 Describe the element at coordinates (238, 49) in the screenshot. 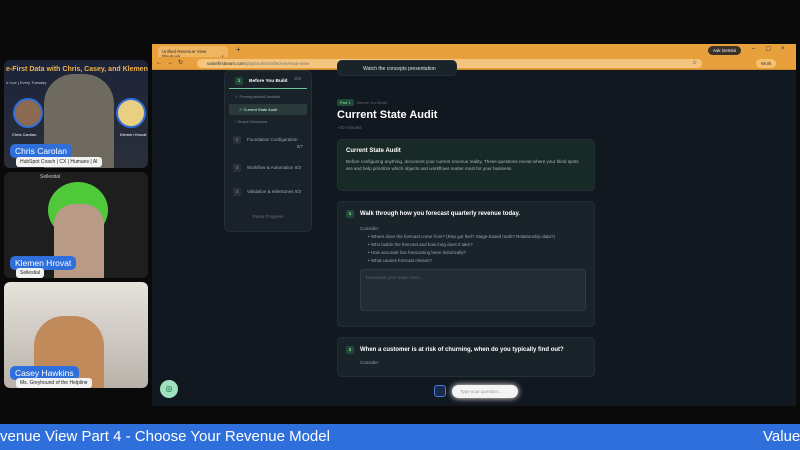

I see `new-tab-button: +` at that location.